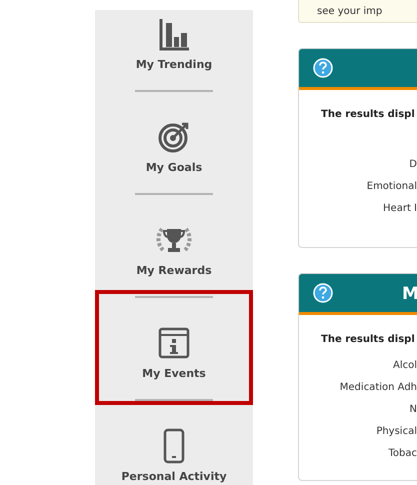 The width and height of the screenshot is (417, 485). I want to click on nav-item: My Goals, so click(174, 141).